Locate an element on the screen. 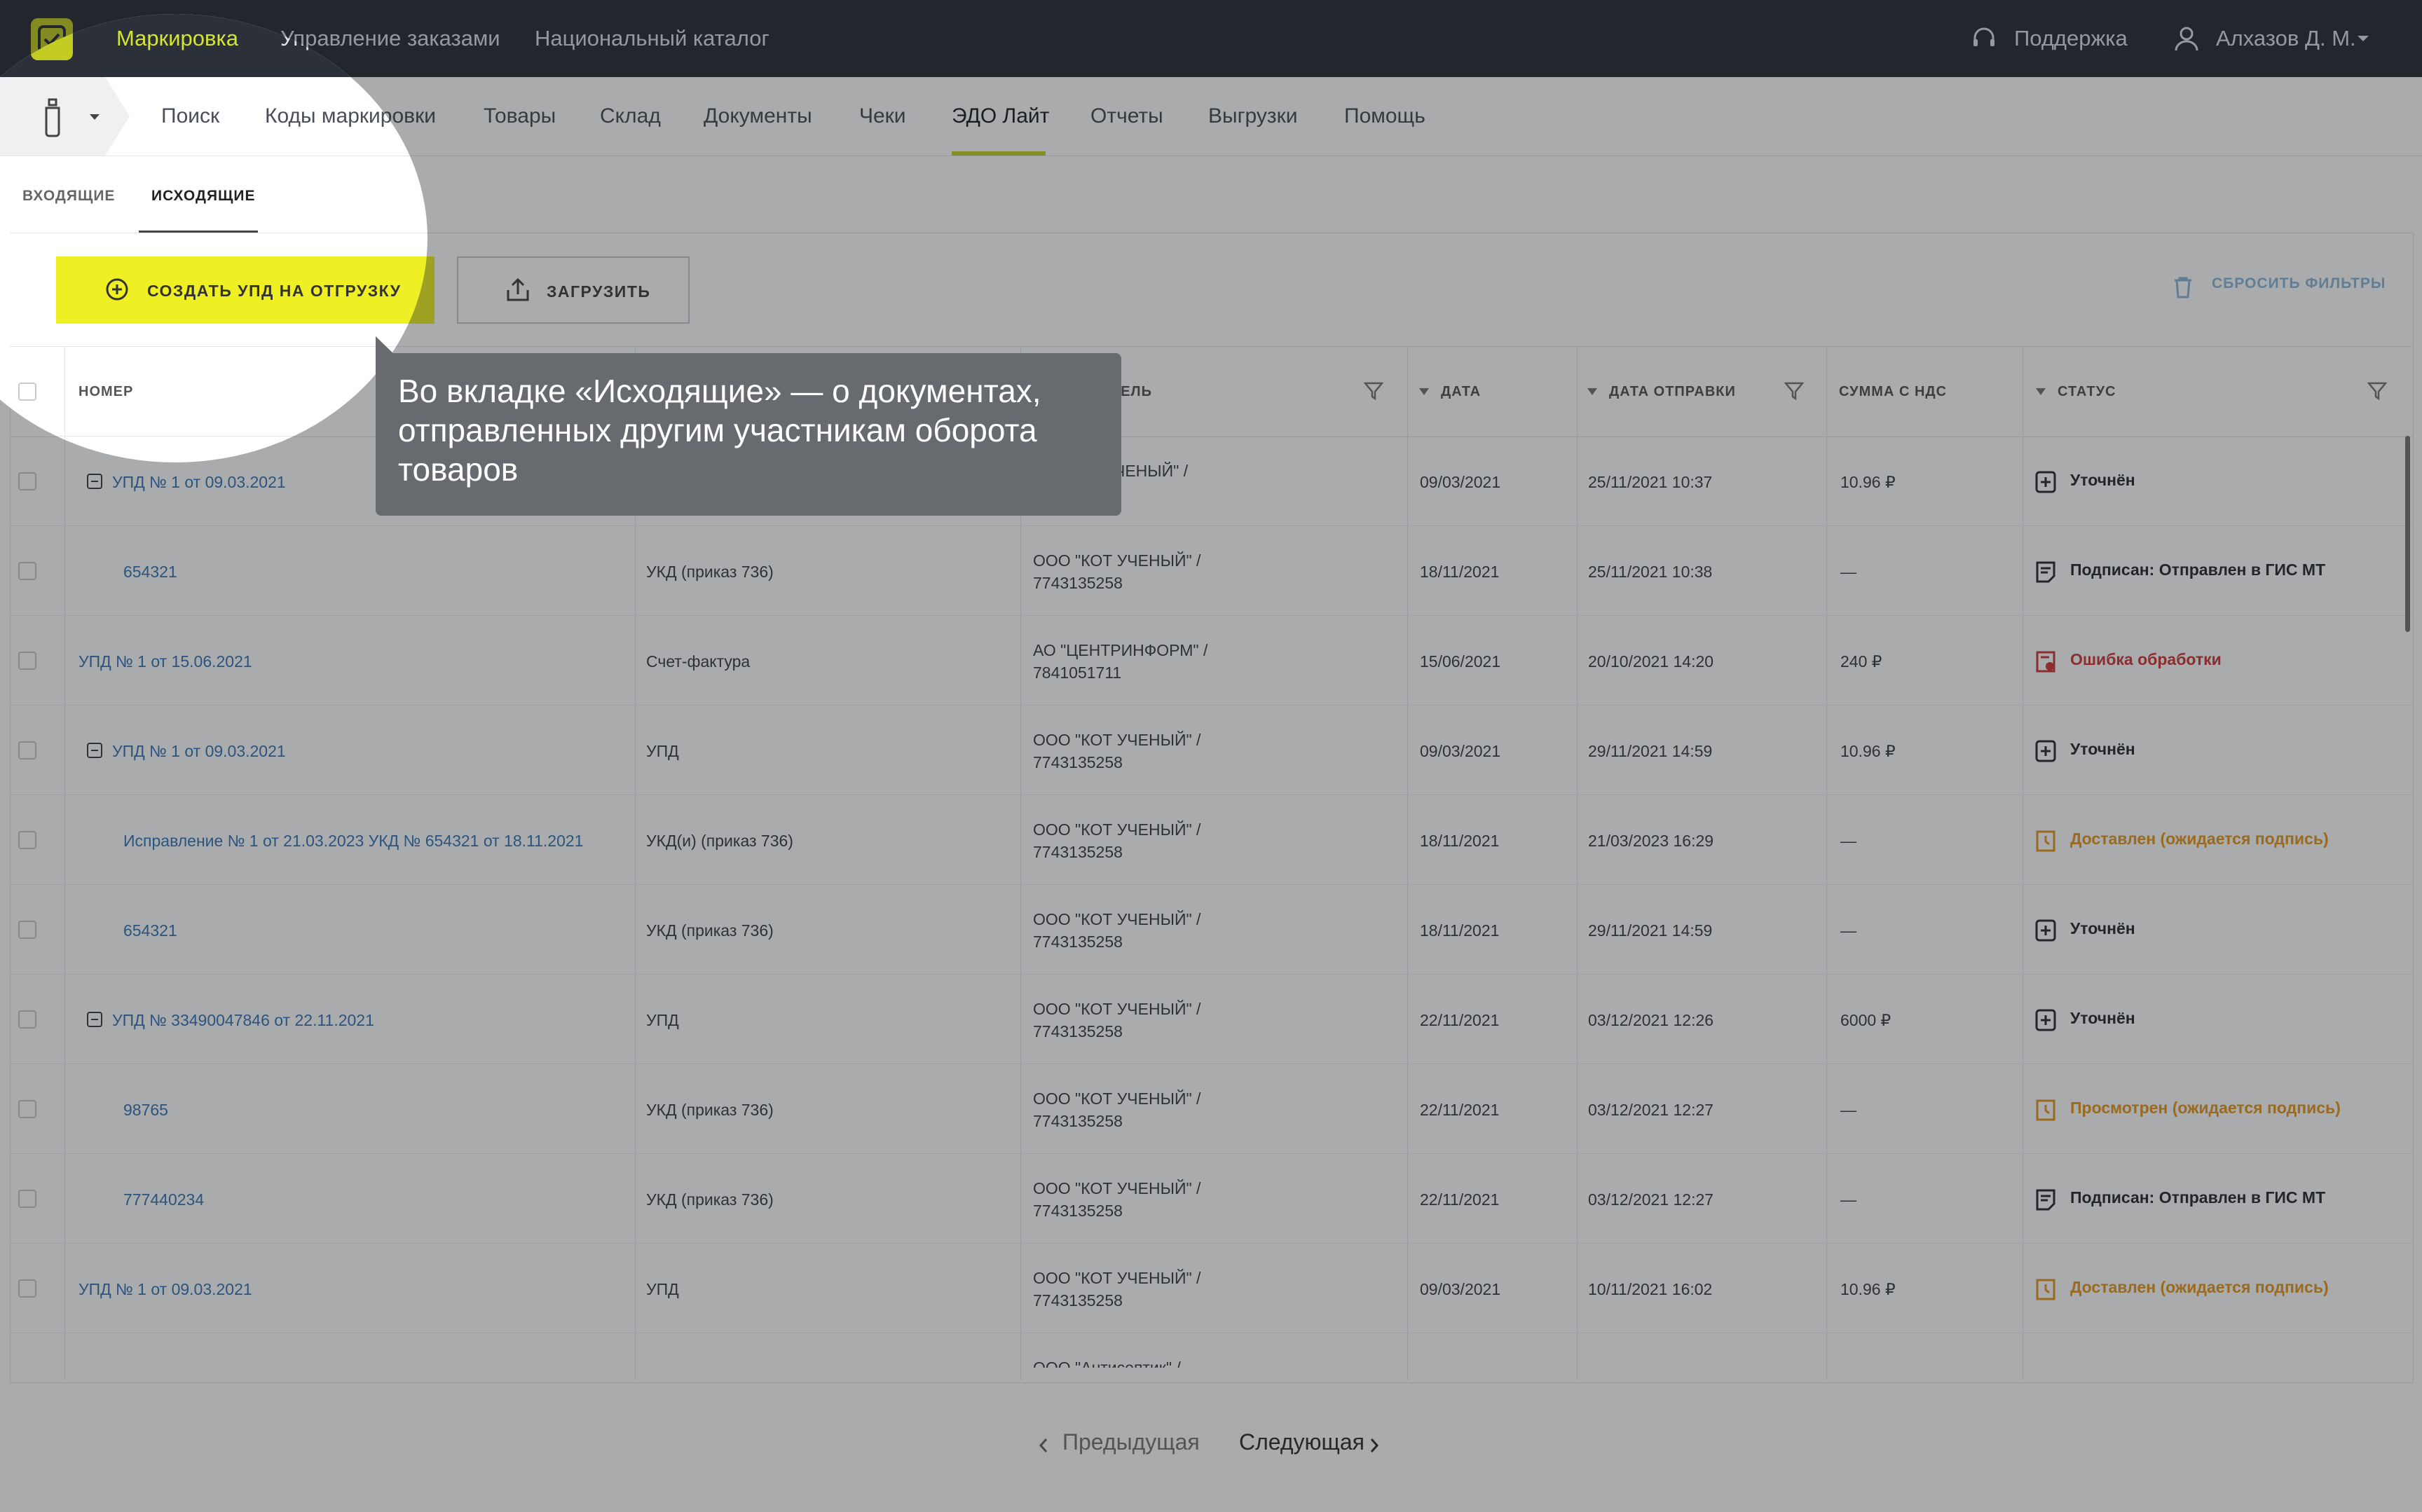  chevron-left-icon is located at coordinates (1043, 1447).